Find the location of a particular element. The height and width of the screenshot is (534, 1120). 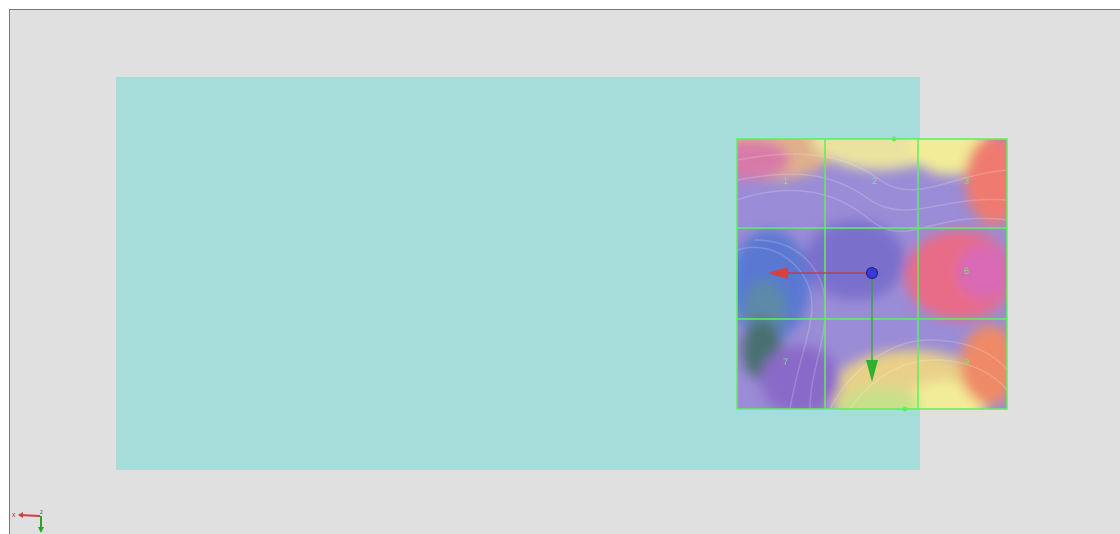

grid-handle-top is located at coordinates (894, 139).